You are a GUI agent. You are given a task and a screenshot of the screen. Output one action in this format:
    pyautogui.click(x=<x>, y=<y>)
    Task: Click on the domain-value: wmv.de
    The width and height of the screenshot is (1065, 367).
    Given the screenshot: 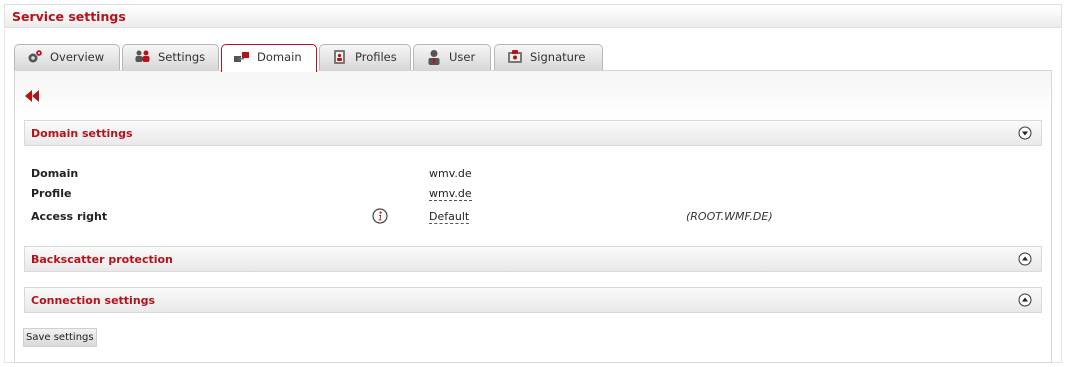 What is the action you would take?
    pyautogui.click(x=450, y=173)
    